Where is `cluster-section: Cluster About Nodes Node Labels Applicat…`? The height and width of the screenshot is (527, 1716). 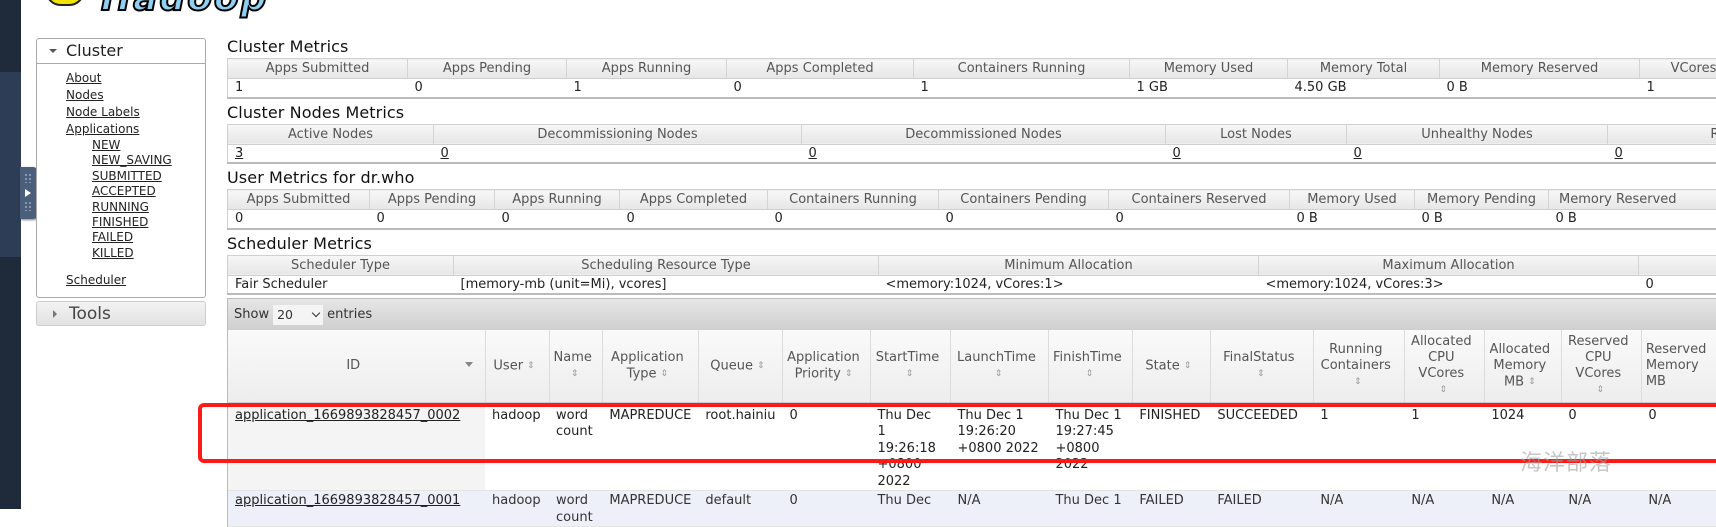
cluster-section: Cluster About Nodes Node Labels Applicat… is located at coordinates (121, 168).